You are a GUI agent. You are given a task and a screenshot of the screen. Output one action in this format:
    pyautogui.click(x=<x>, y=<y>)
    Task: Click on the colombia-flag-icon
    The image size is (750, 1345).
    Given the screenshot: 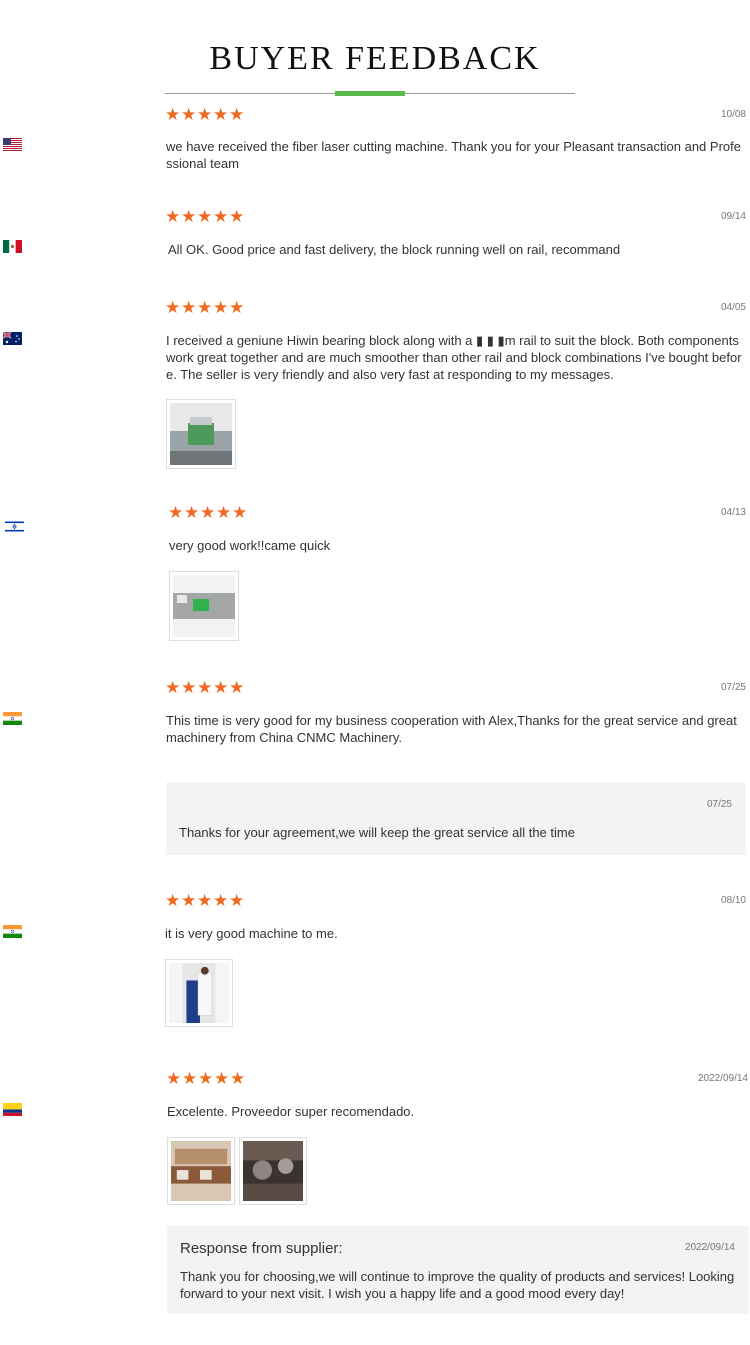 What is the action you would take?
    pyautogui.click(x=12, y=1109)
    